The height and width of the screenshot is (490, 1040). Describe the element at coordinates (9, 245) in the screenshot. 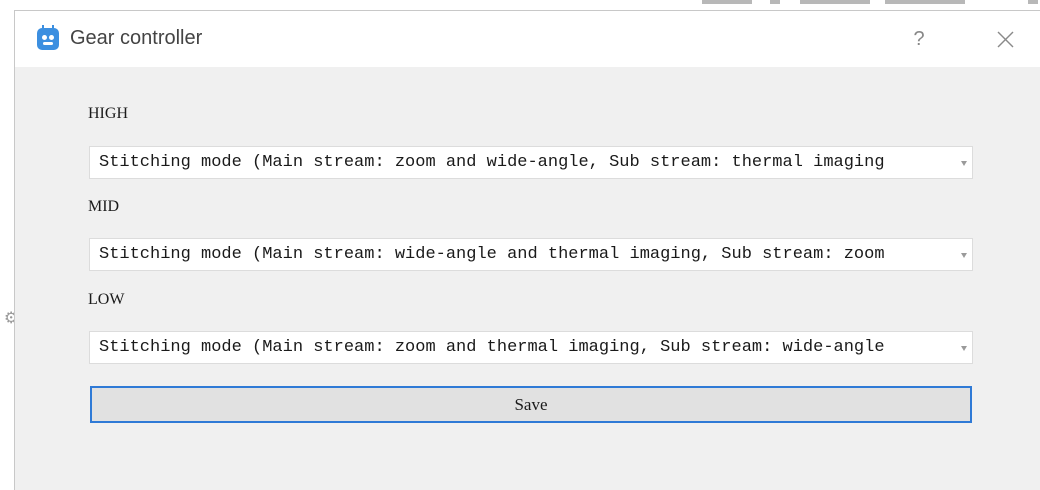

I see `background-window-edge: ⚙` at that location.